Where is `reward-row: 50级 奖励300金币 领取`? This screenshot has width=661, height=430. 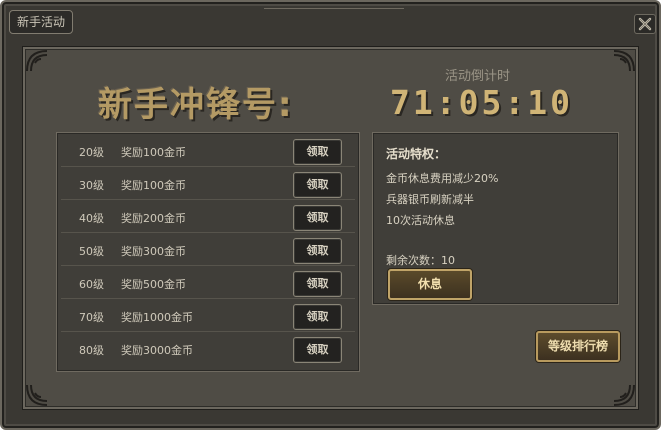
reward-row: 50级 奖励300金币 领取 is located at coordinates (208, 250).